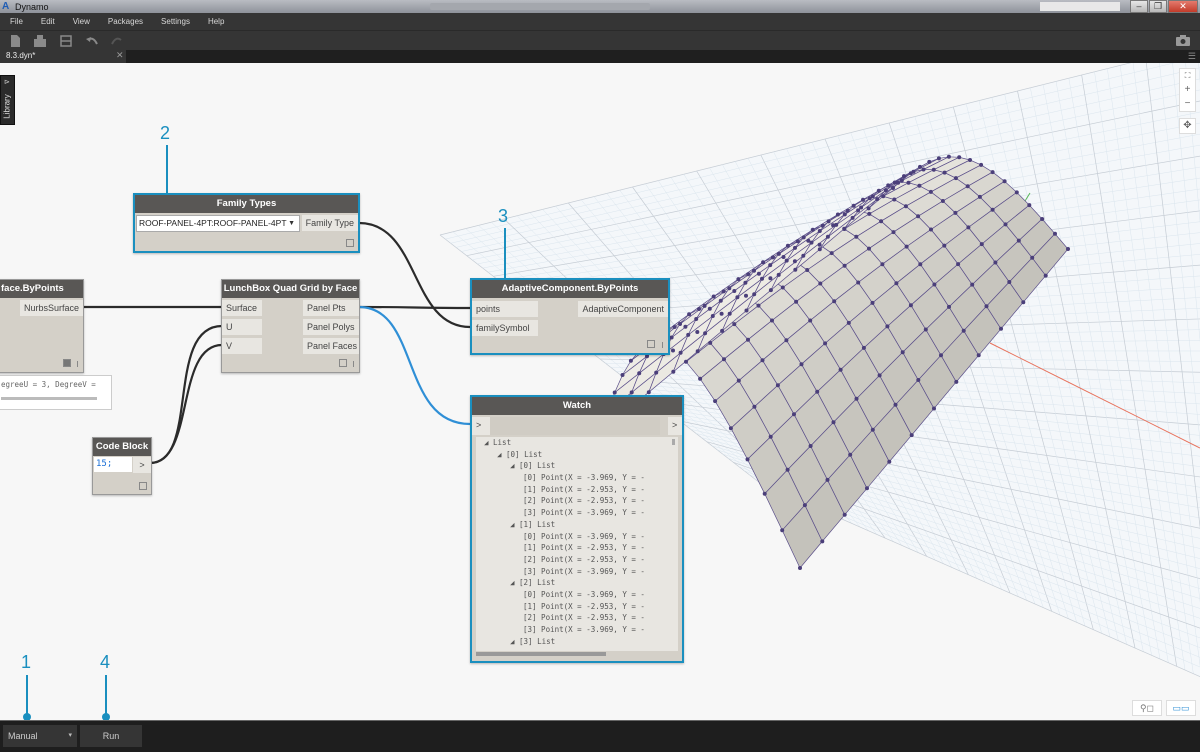 Image resolution: width=1200 pixels, height=752 pixels. What do you see at coordinates (331, 308) in the screenshot?
I see `output-port-panel-pts: Panel Pts` at bounding box center [331, 308].